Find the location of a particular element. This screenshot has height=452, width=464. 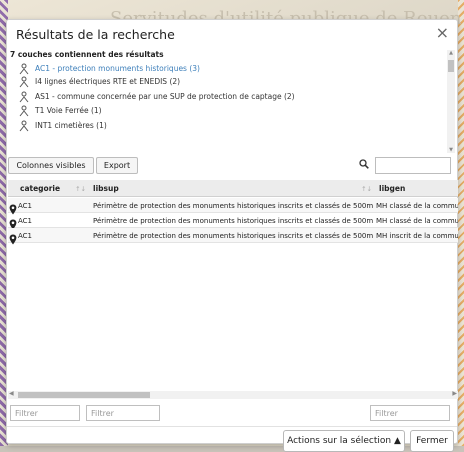

filter-input-libgen: Filtrer is located at coordinates (410, 413).